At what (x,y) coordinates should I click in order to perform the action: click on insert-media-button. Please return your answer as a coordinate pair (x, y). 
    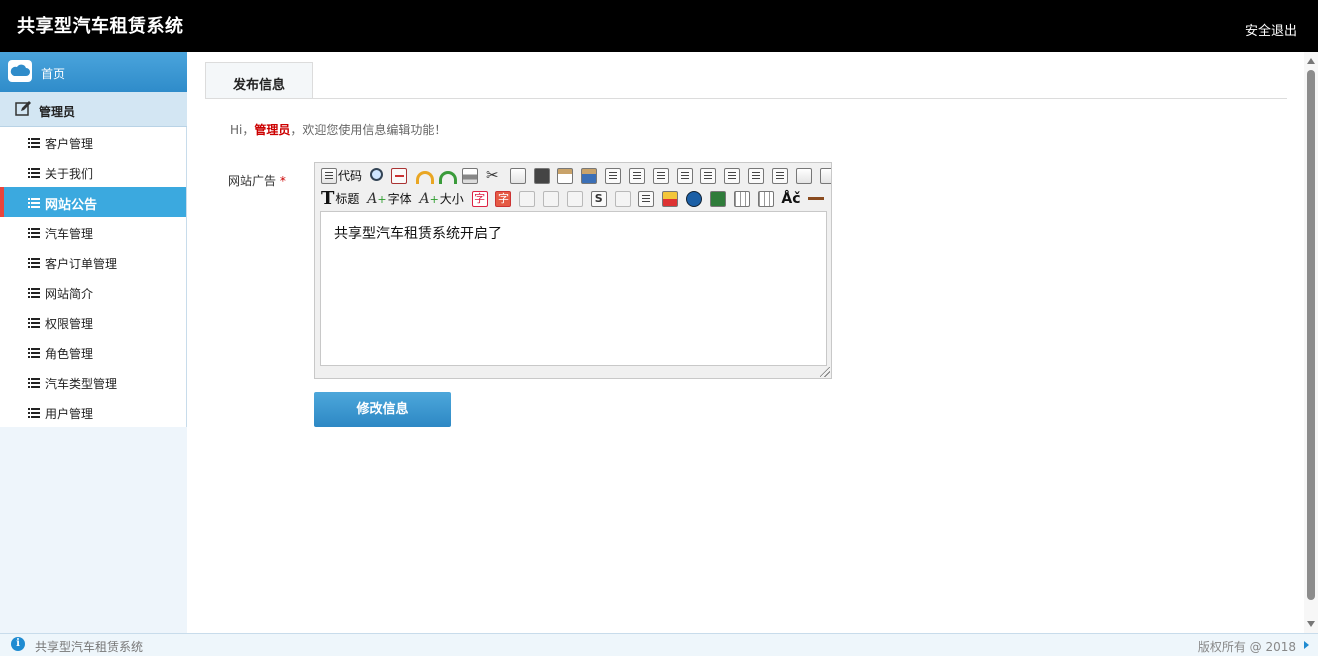
    Looking at the image, I should click on (717, 199).